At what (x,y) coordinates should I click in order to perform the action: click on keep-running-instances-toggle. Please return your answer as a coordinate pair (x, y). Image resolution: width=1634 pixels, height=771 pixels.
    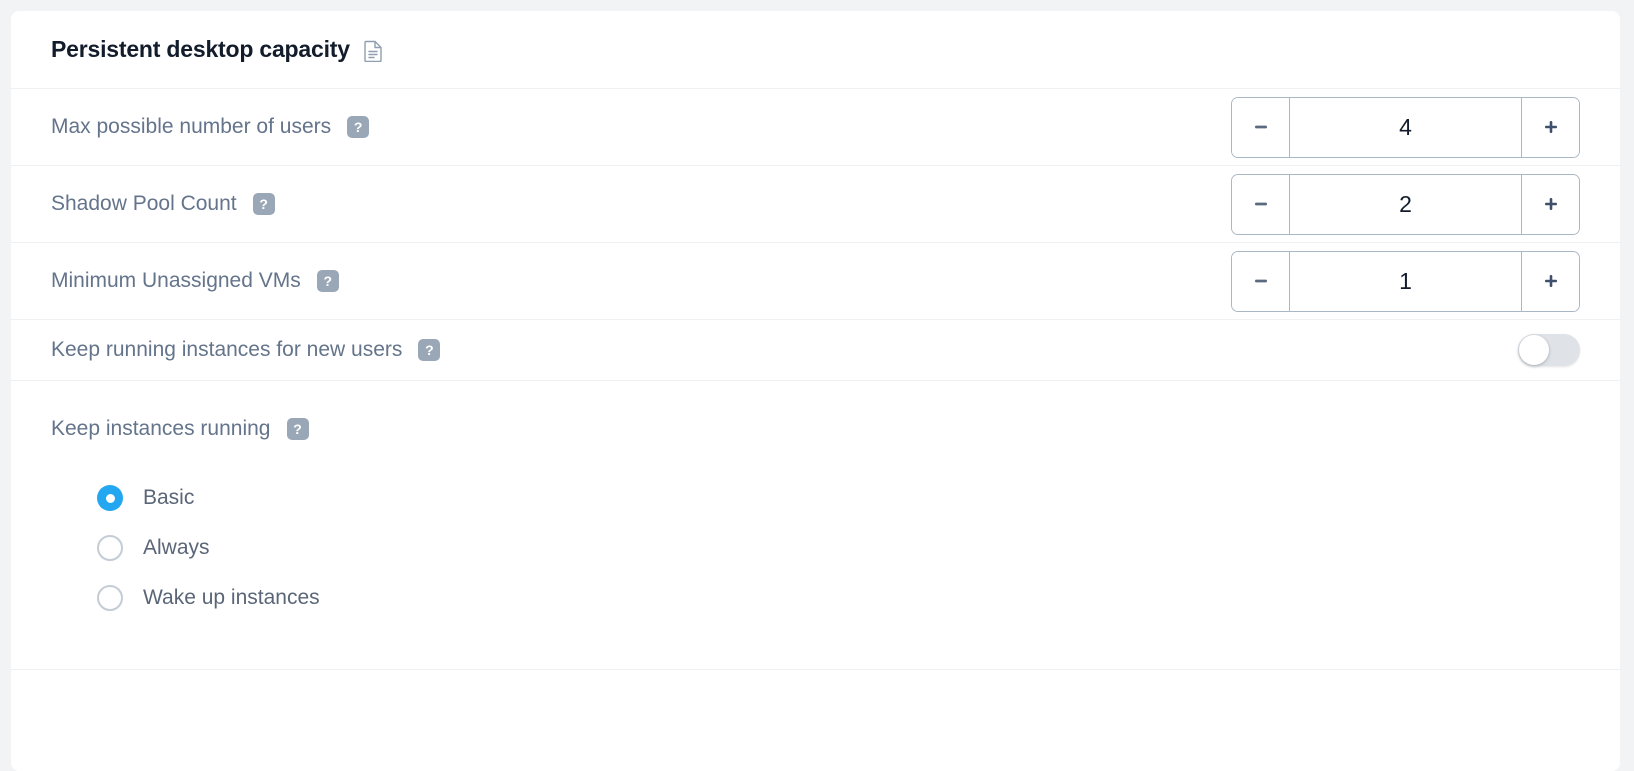
    Looking at the image, I should click on (1549, 350).